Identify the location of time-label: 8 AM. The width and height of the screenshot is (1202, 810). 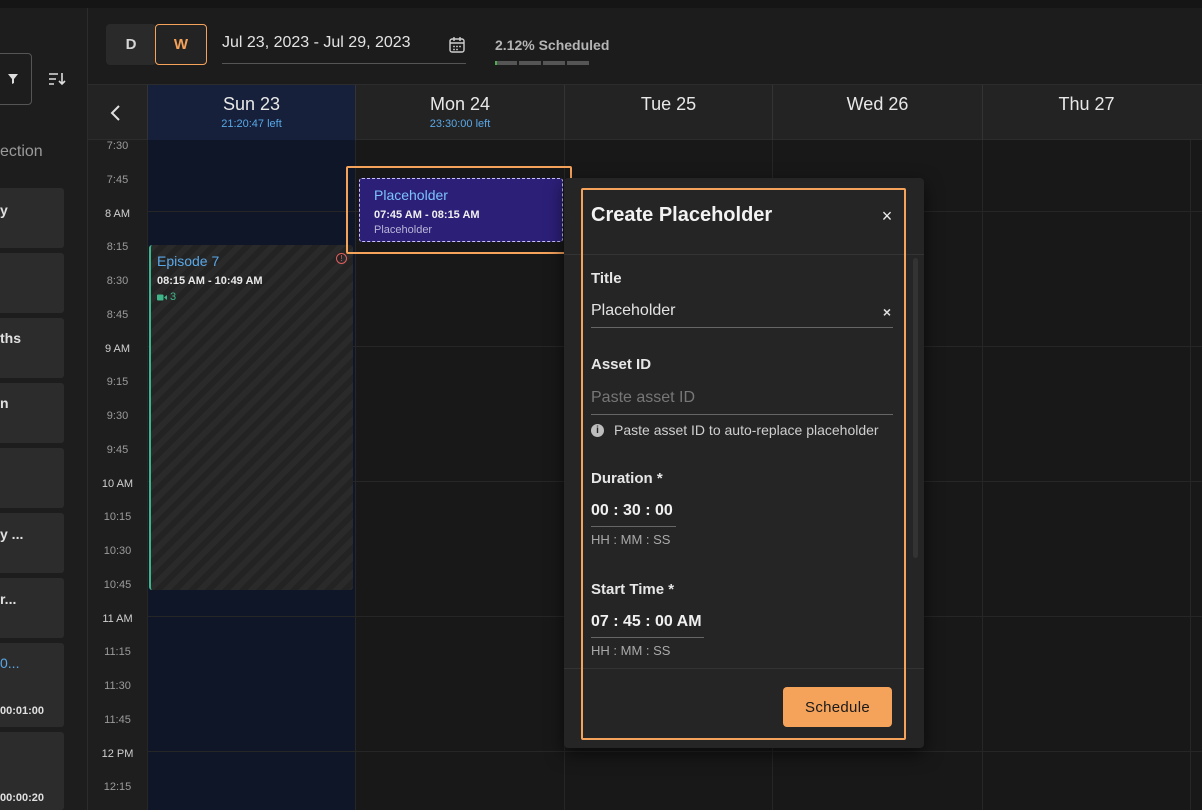
(117, 213).